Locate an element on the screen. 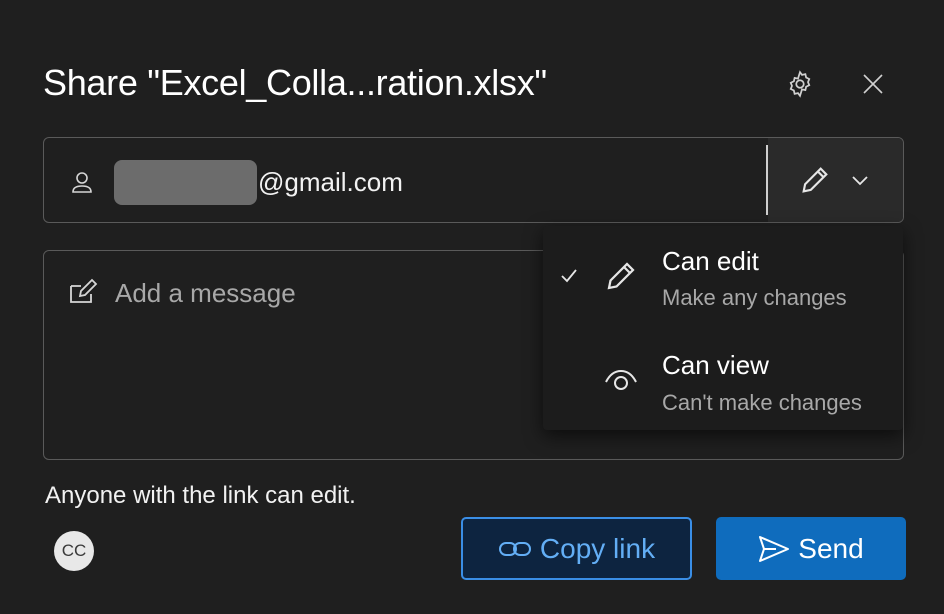 This screenshot has height=614, width=944. menu-item-subtitle: Can't make changes is located at coordinates (762, 402).